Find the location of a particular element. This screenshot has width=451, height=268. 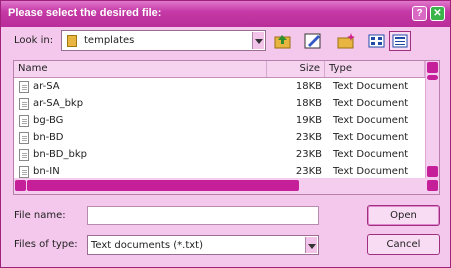

file-name: ar-SA_bkp is located at coordinates (58, 103).